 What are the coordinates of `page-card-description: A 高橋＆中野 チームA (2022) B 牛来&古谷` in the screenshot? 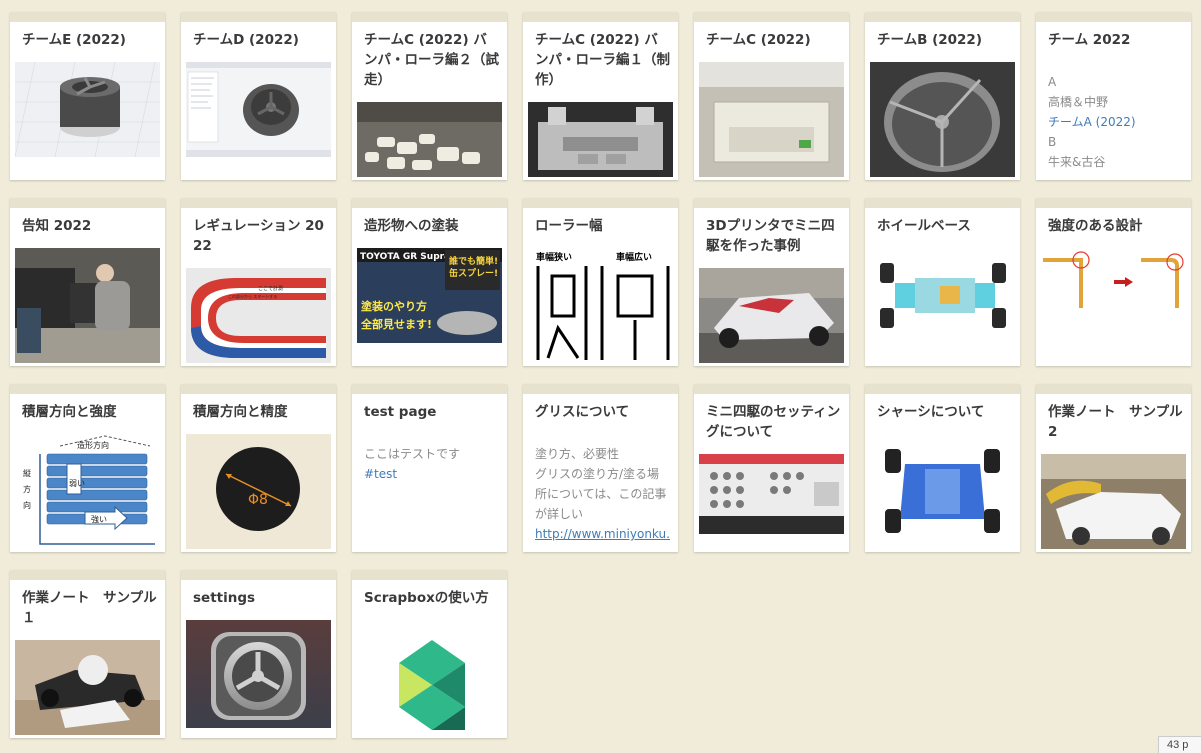 It's located at (1115, 122).